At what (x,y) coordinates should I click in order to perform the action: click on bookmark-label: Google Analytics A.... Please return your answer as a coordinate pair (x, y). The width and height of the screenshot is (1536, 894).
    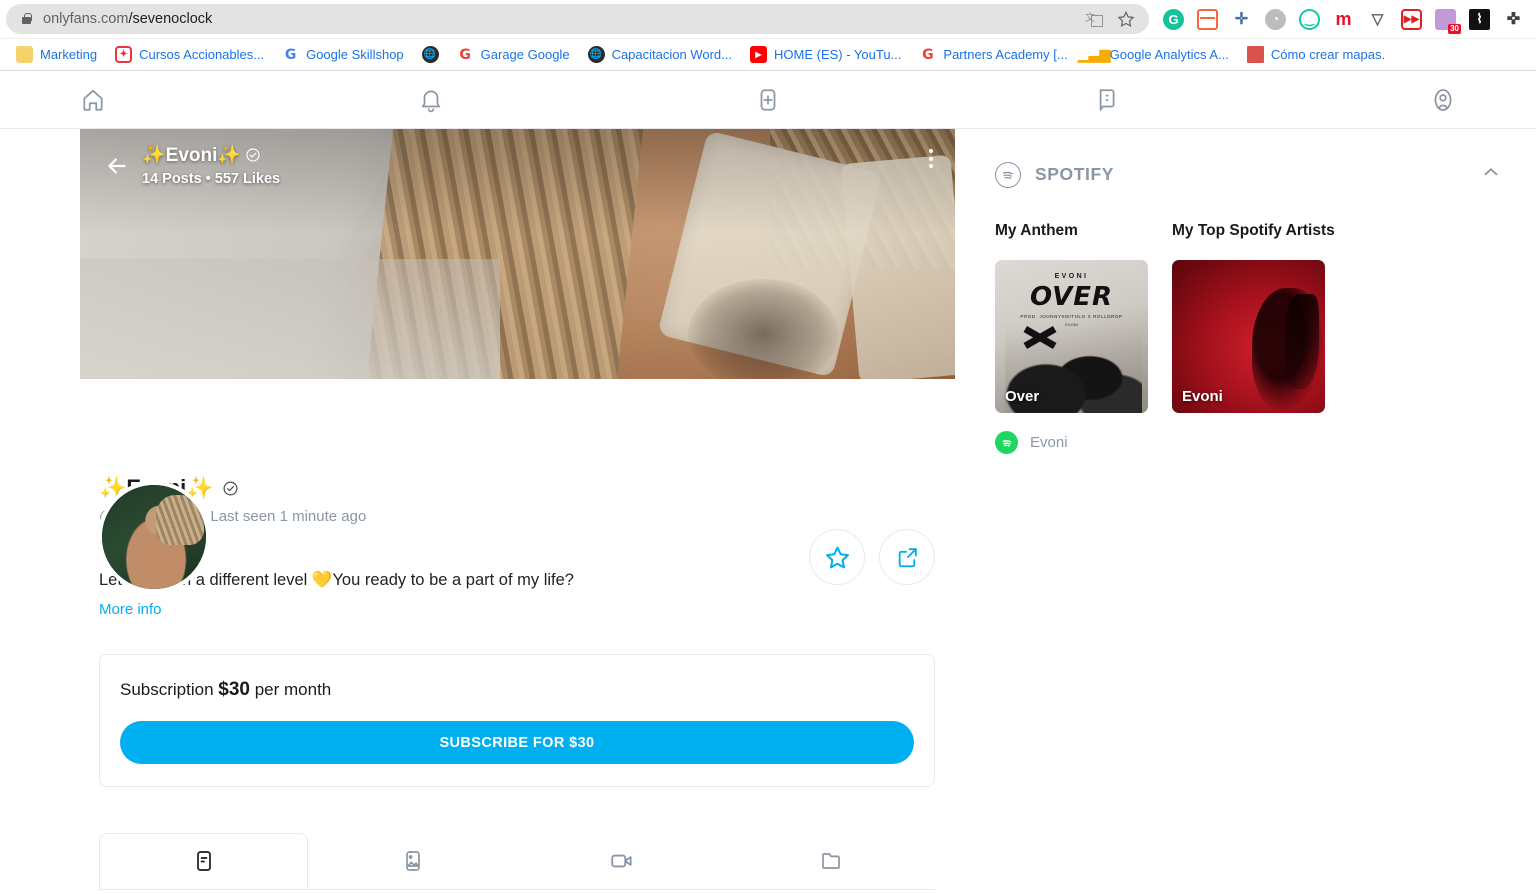
    Looking at the image, I should click on (1169, 54).